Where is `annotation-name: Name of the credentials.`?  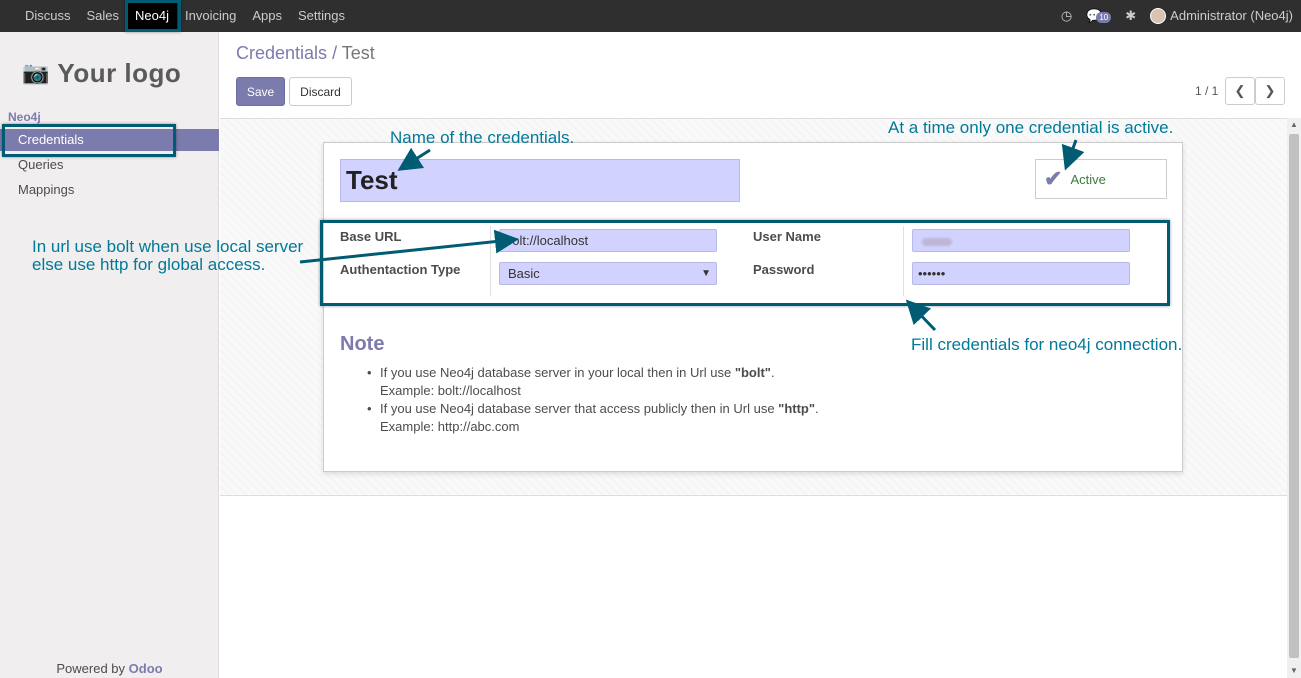
annotation-name: Name of the credentials. is located at coordinates (482, 137).